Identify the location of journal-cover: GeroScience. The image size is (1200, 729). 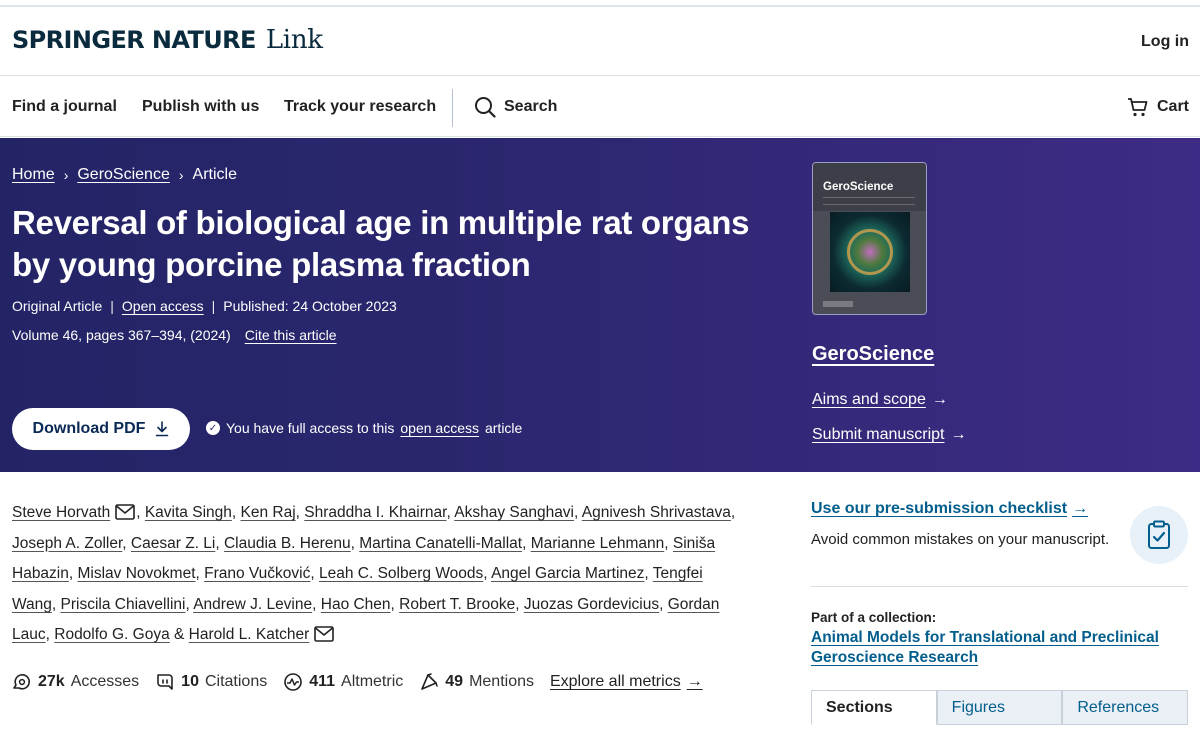
(869, 238).